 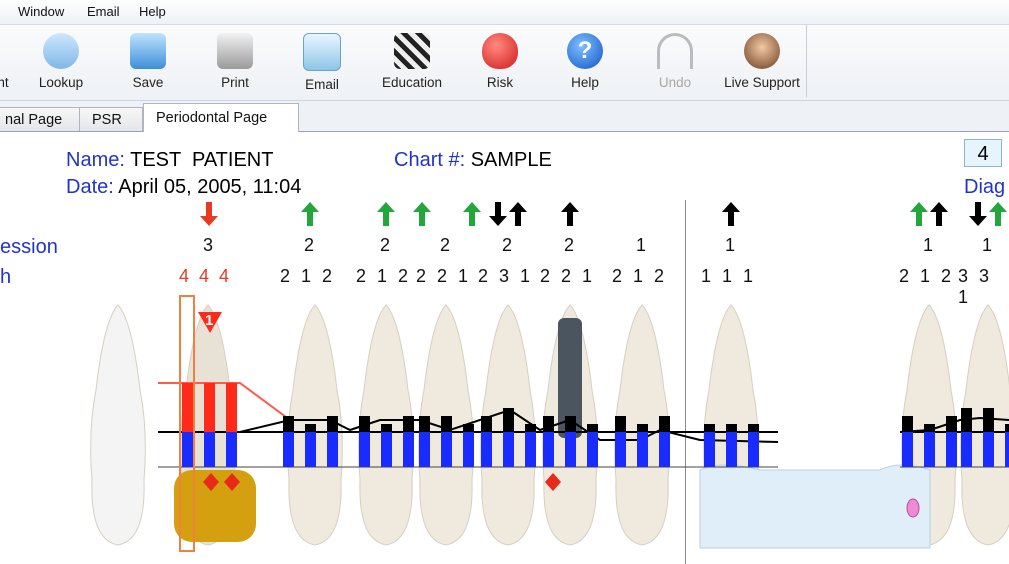 What do you see at coordinates (209, 320) in the screenshot?
I see `flag-number: 1` at bounding box center [209, 320].